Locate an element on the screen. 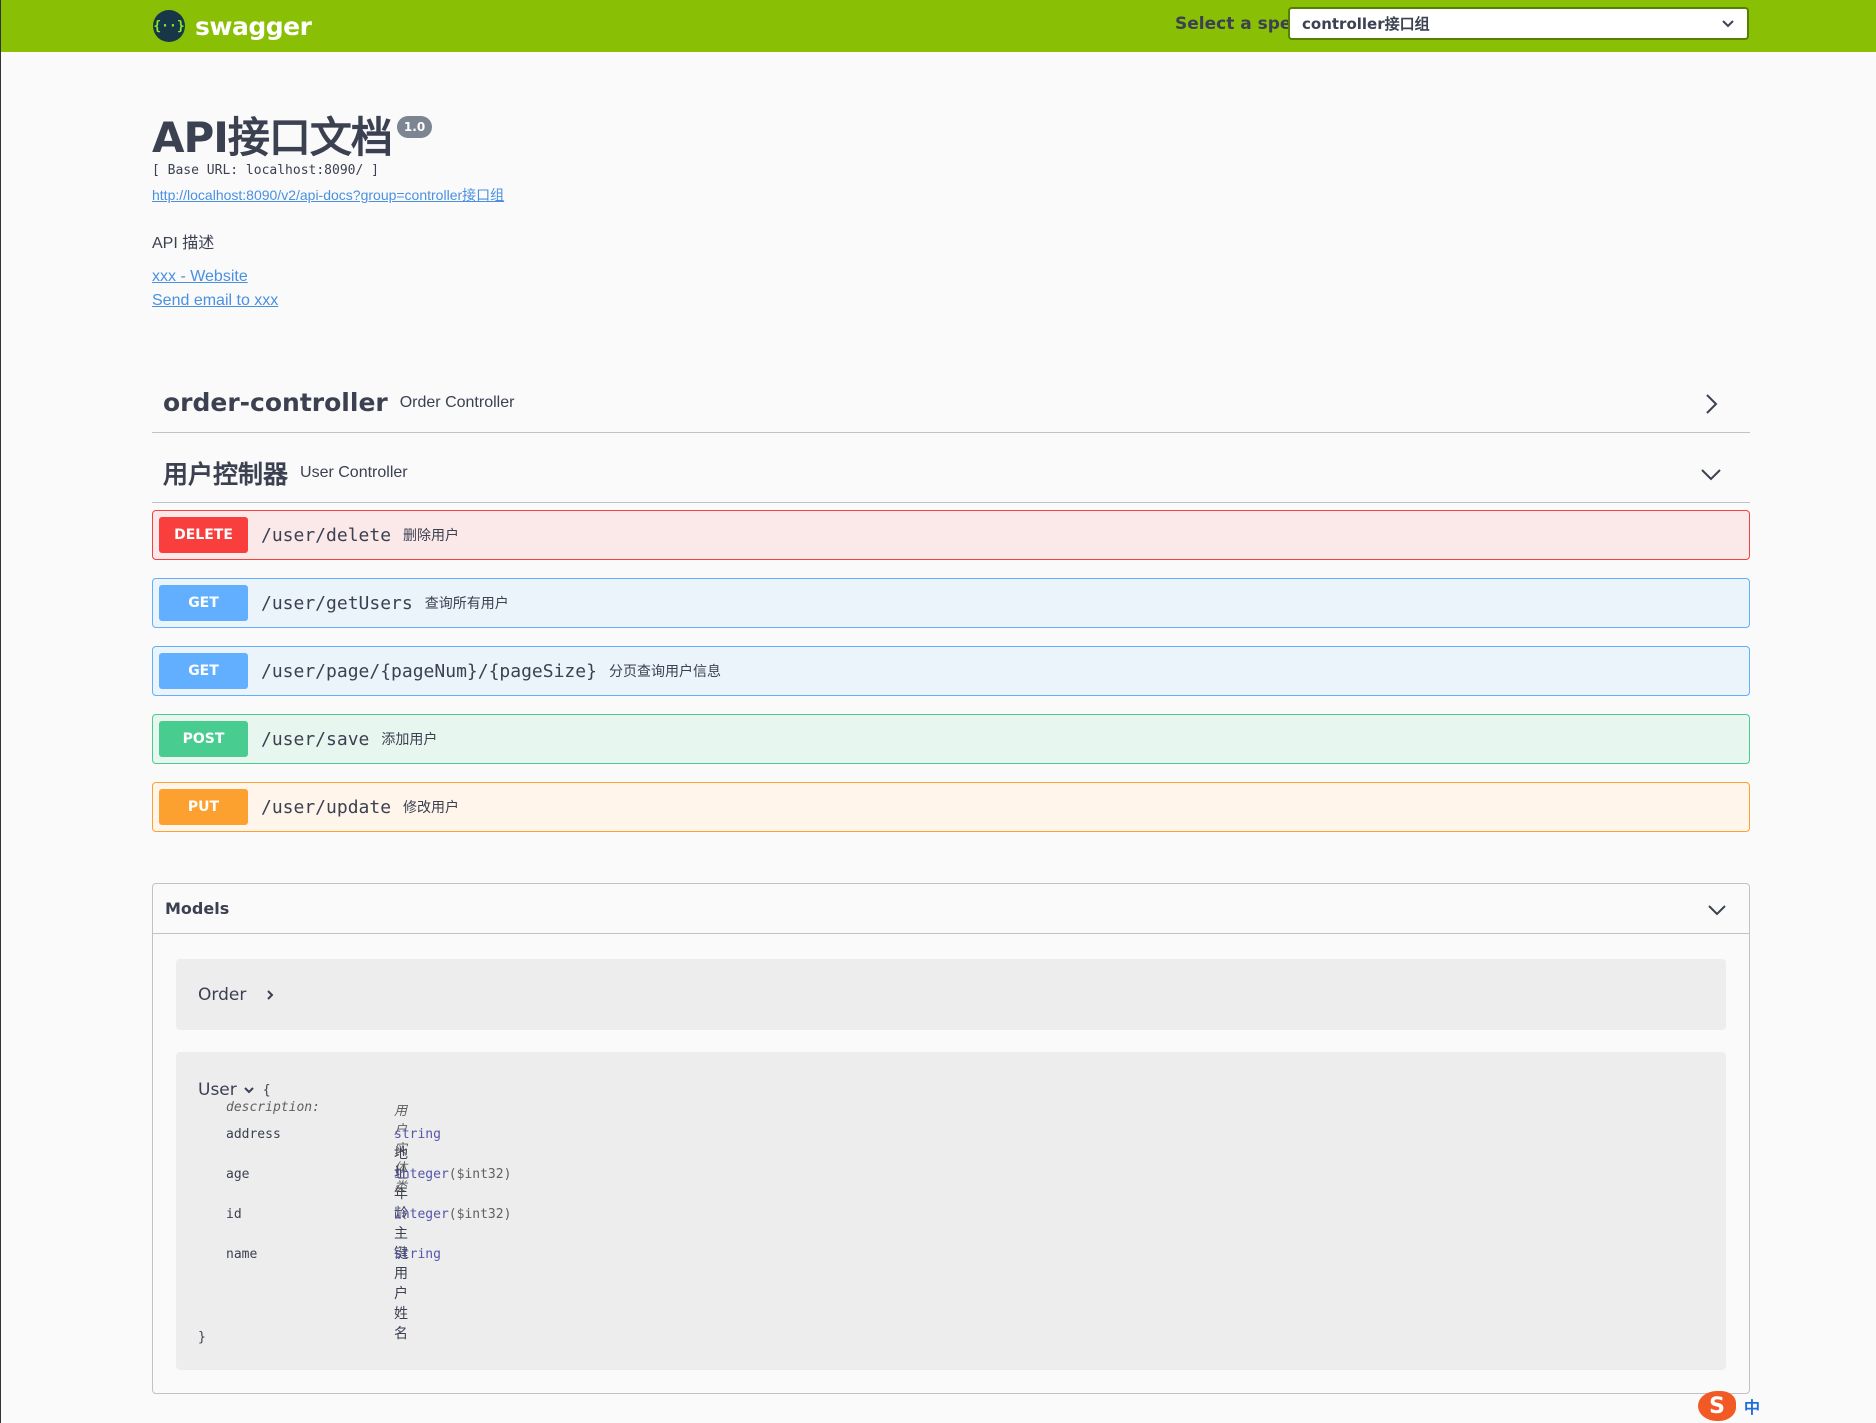  operation-summary: 删除用户 is located at coordinates (431, 535).